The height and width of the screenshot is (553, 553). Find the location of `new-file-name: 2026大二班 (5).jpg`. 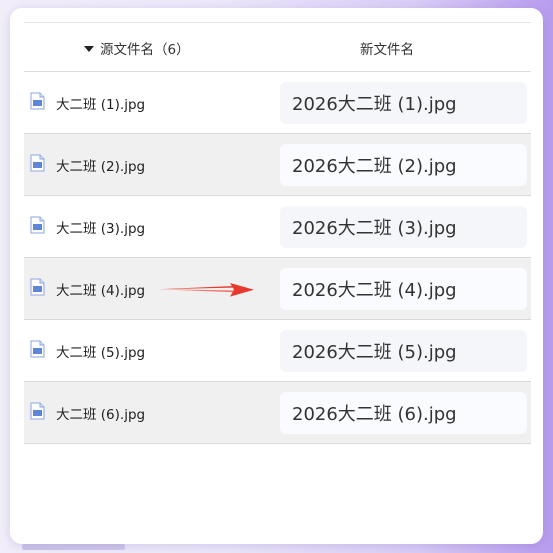

new-file-name: 2026大二班 (5).jpg is located at coordinates (374, 352).